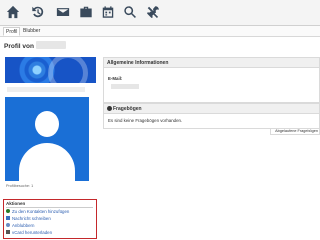 This screenshot has width=320, height=240. What do you see at coordinates (125, 86) in the screenshot?
I see `redacted-email-value` at bounding box center [125, 86].